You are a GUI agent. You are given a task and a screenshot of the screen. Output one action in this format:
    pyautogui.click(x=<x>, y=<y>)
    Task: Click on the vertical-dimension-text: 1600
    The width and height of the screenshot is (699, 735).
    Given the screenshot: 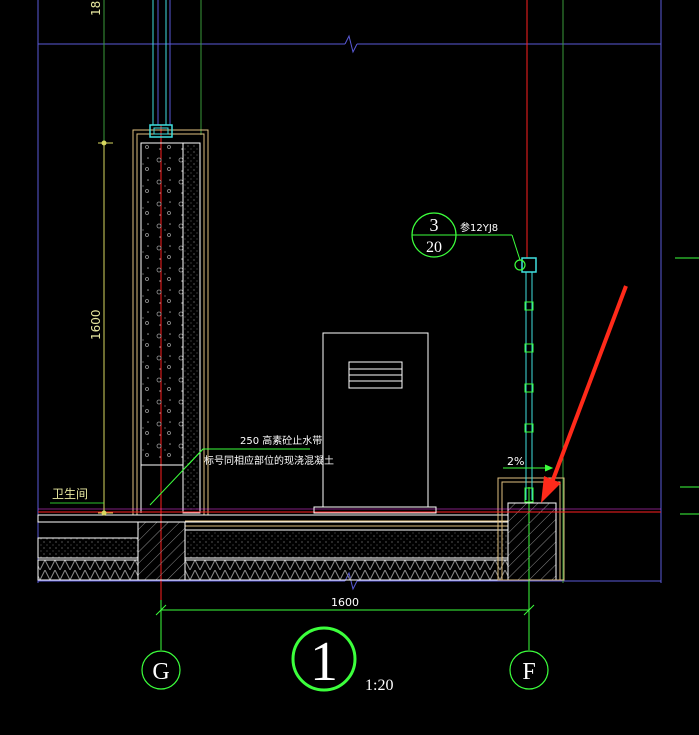 What is the action you would take?
    pyautogui.click(x=96, y=324)
    